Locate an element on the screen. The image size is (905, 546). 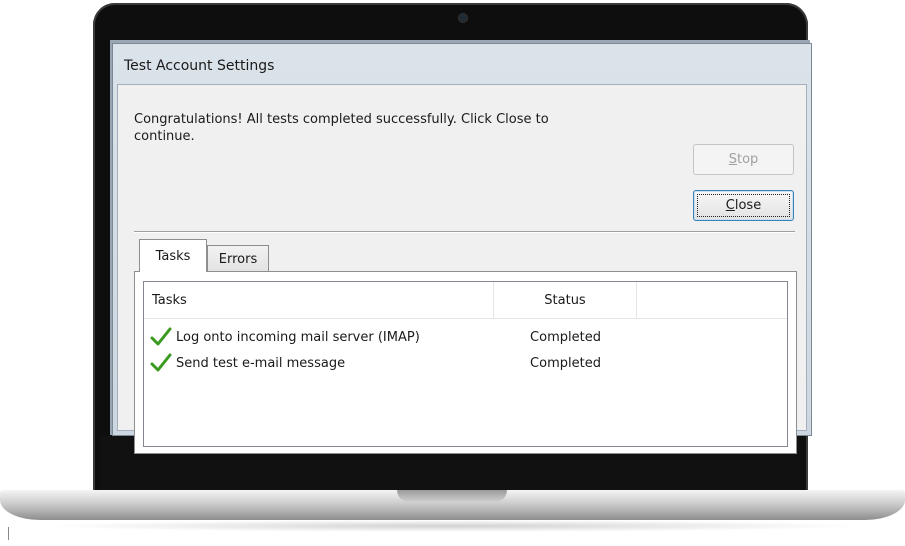
task-name: Log onto incoming mail server (IMAP) is located at coordinates (298, 337).